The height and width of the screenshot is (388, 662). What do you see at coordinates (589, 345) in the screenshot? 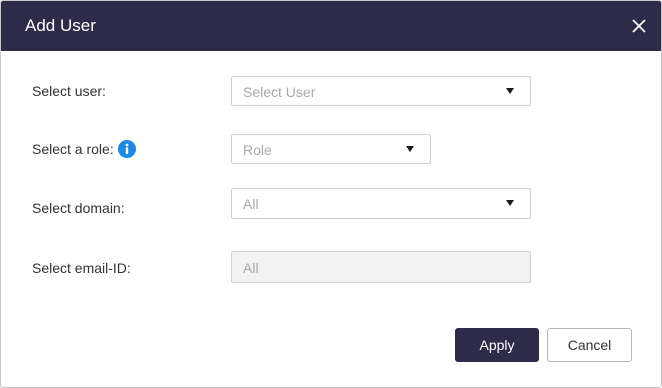
I see `cancel-button: Cancel` at bounding box center [589, 345].